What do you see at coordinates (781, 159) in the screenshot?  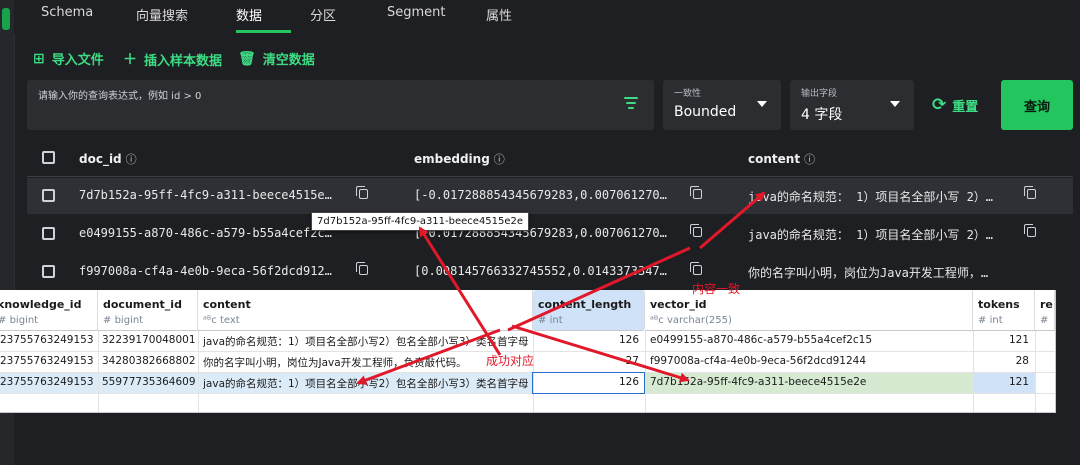 I see `column-header-content: content ⓘ` at bounding box center [781, 159].